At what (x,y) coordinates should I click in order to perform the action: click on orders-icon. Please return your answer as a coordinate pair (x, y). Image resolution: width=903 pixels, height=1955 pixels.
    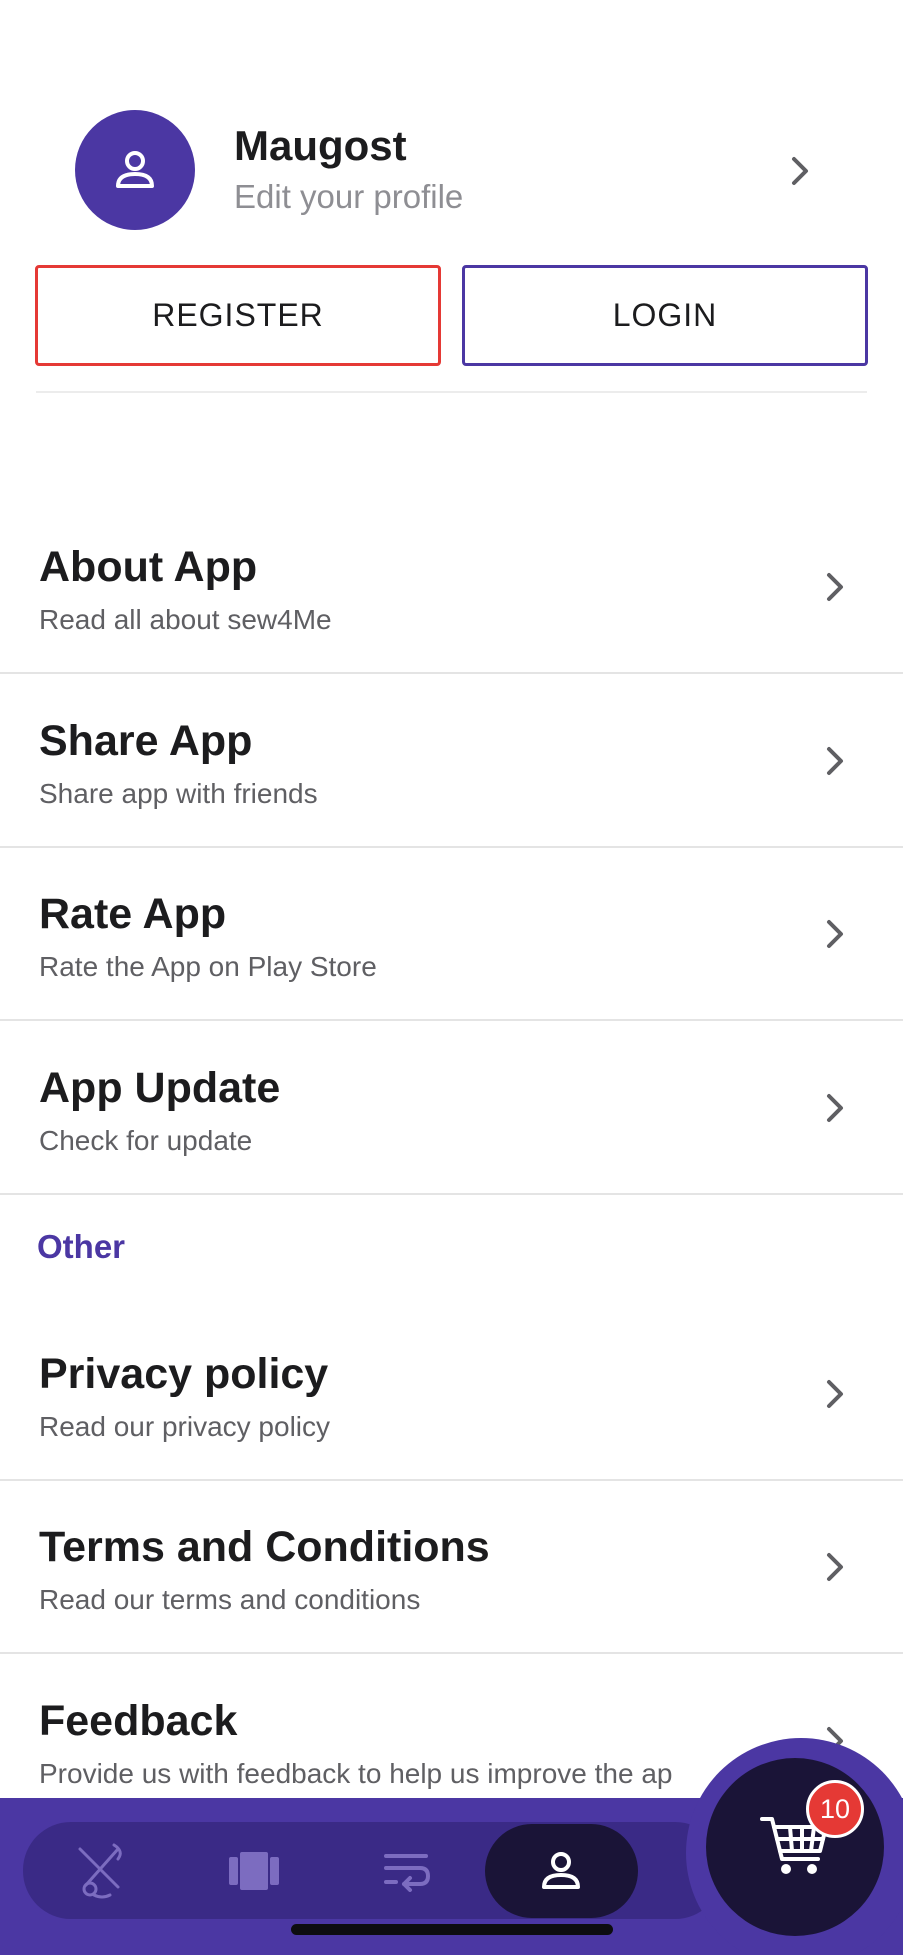
    Looking at the image, I should click on (407, 1872).